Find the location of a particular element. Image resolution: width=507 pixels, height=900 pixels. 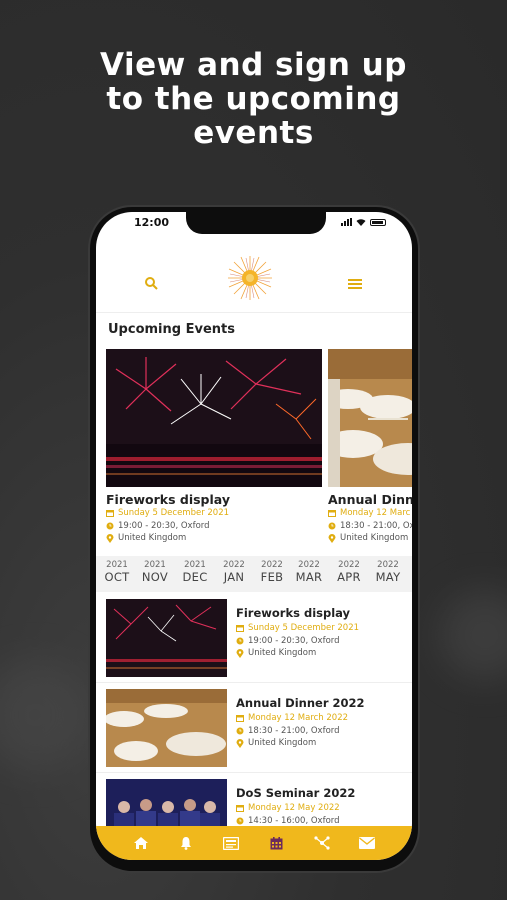

month-label: OCT is located at coordinates (117, 577).